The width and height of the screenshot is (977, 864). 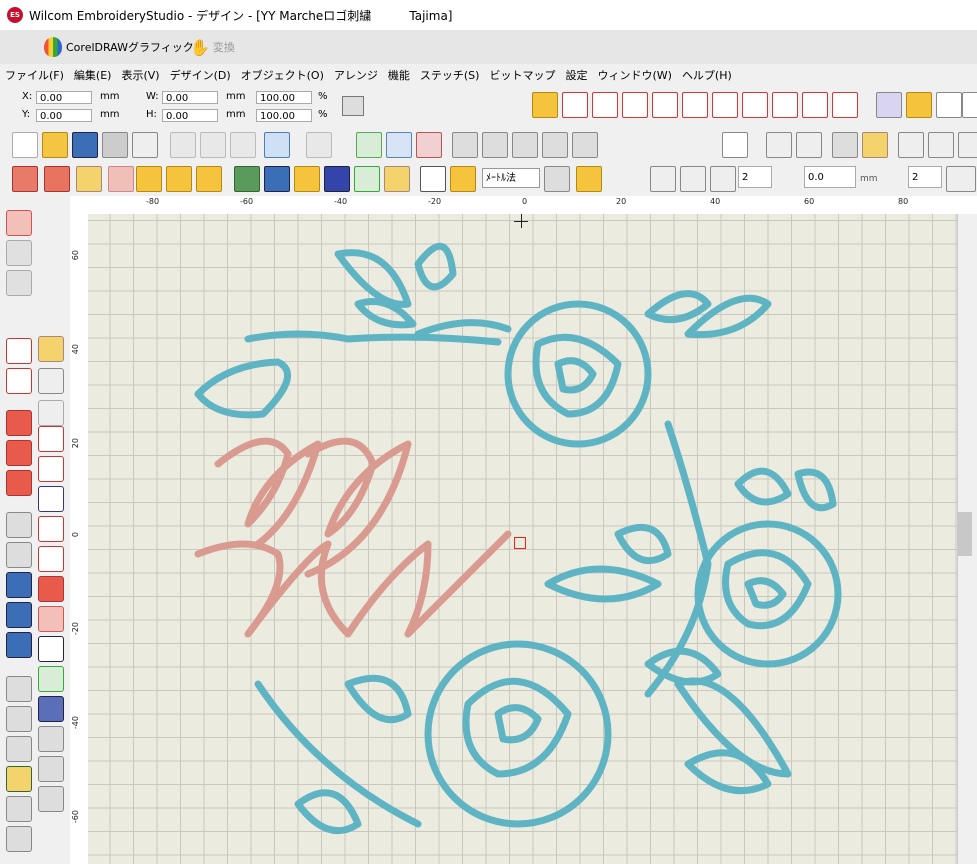 I want to click on stitch-angle-tool-icon, so click(x=51, y=769).